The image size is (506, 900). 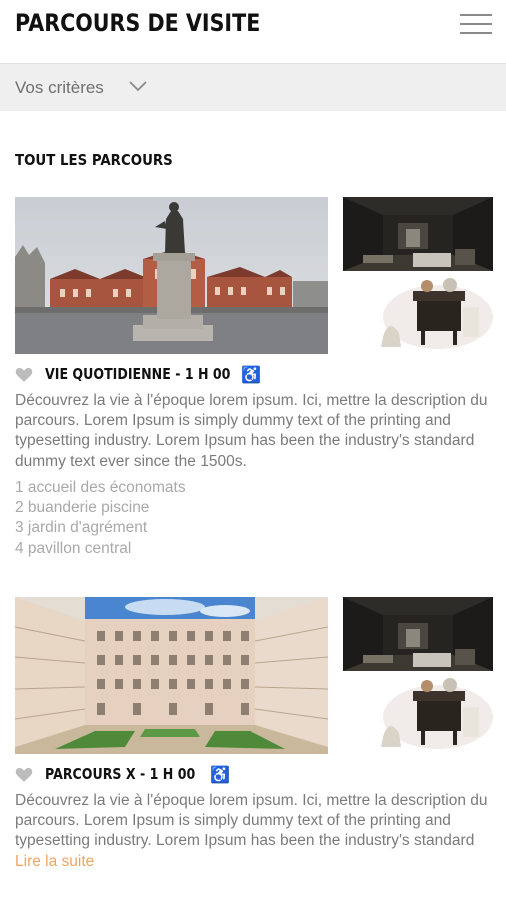 What do you see at coordinates (476, 25) in the screenshot?
I see `hamburger-menu-icon` at bounding box center [476, 25].